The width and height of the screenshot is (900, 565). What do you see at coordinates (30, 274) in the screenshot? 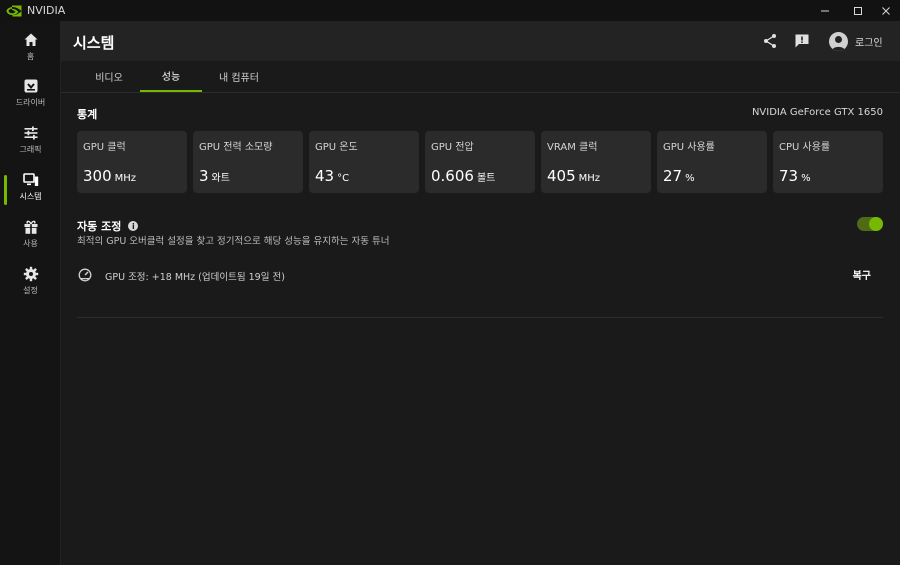
I see `gear-icon` at bounding box center [30, 274].